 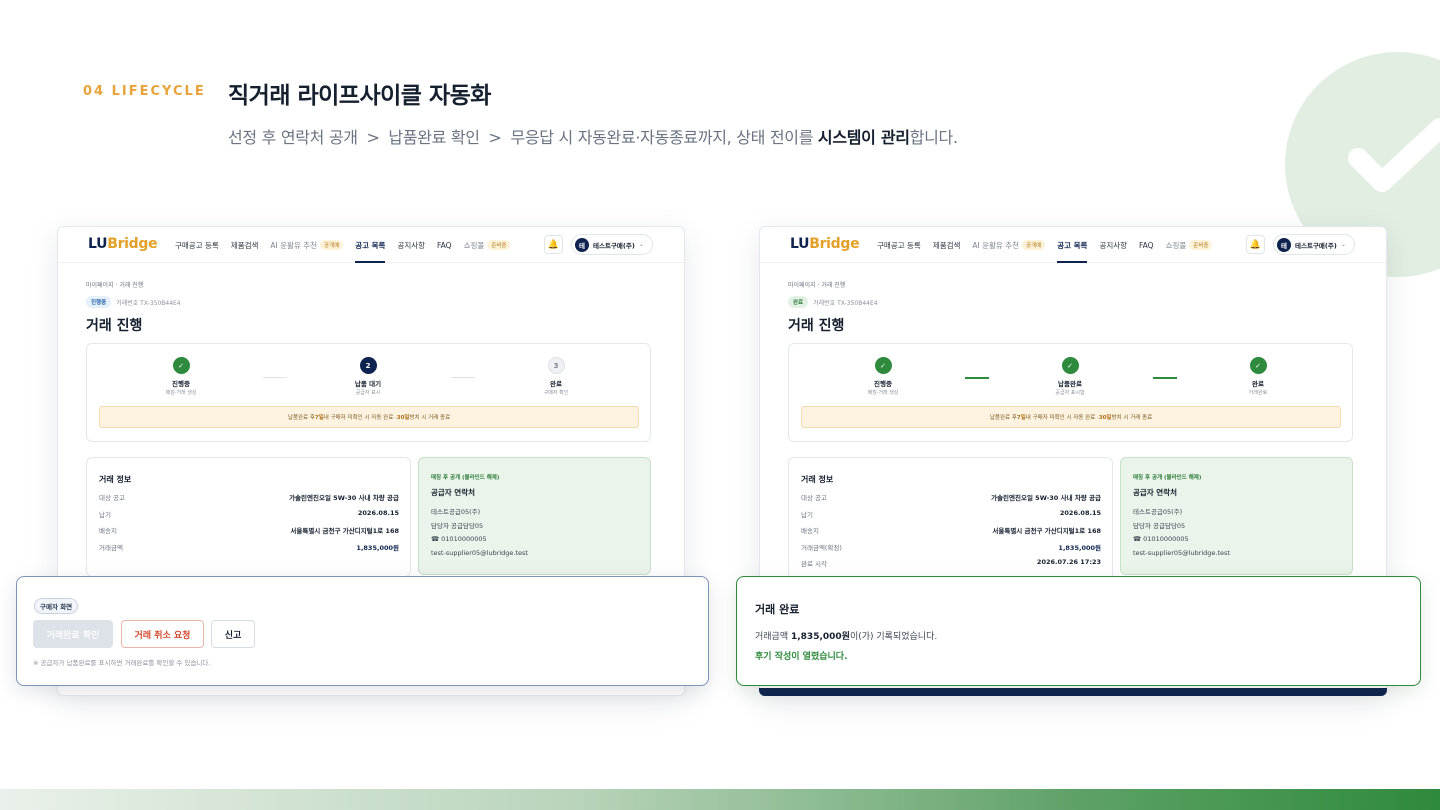 I want to click on completion-title: 거래 완료, so click(x=777, y=609).